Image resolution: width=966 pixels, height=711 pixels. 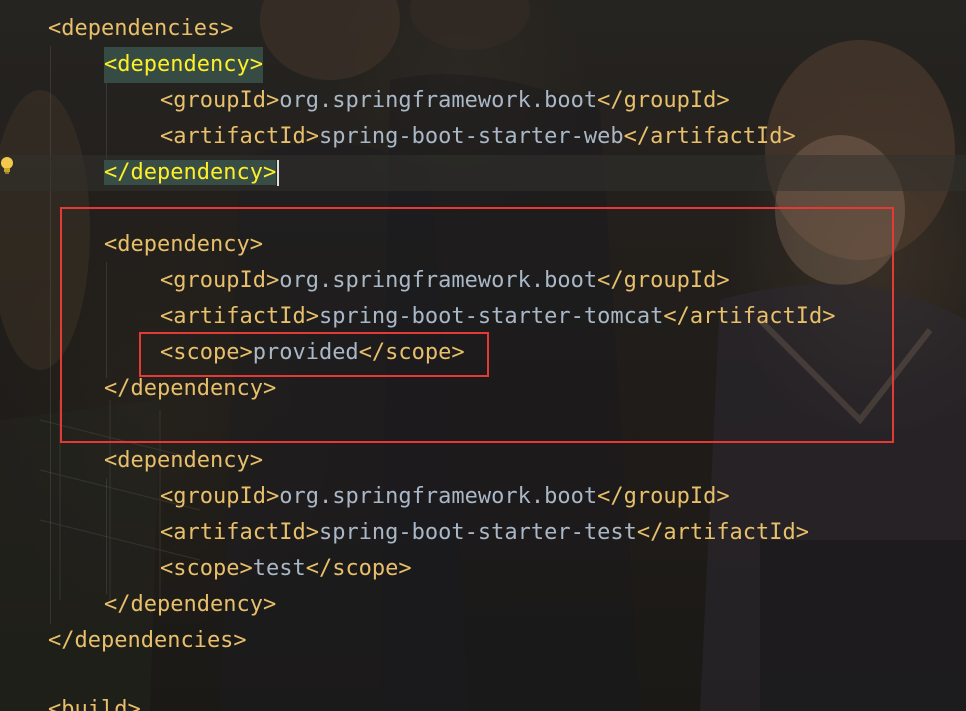 What do you see at coordinates (7, 166) in the screenshot?
I see `lightbulb-icon` at bounding box center [7, 166].